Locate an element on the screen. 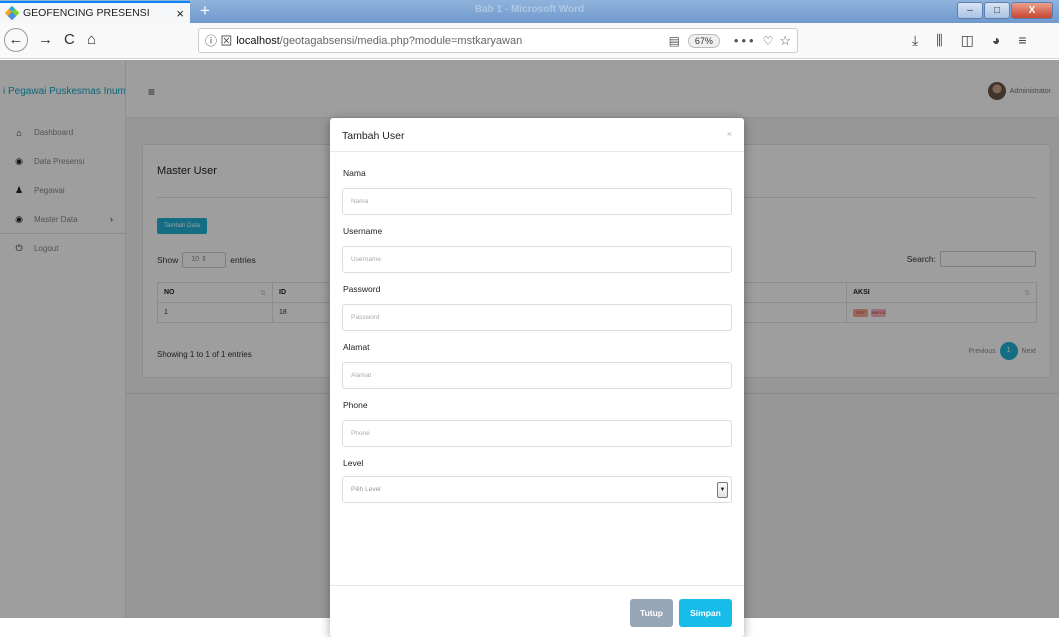  sidebar-toggle-icon: ◫ is located at coordinates (967, 40).